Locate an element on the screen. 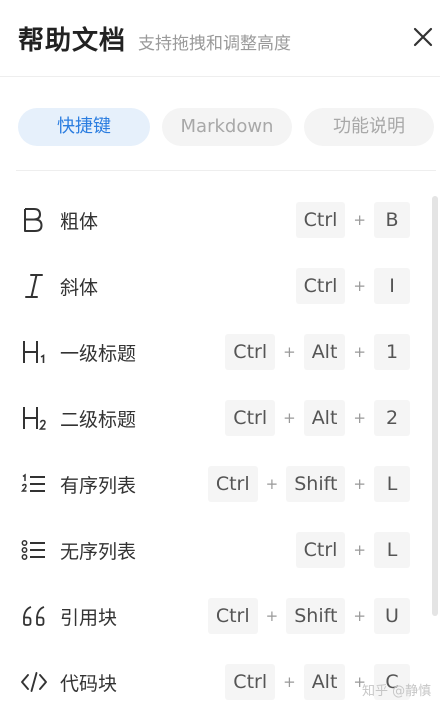  shortcut-label: 粗体 is located at coordinates (79, 222).